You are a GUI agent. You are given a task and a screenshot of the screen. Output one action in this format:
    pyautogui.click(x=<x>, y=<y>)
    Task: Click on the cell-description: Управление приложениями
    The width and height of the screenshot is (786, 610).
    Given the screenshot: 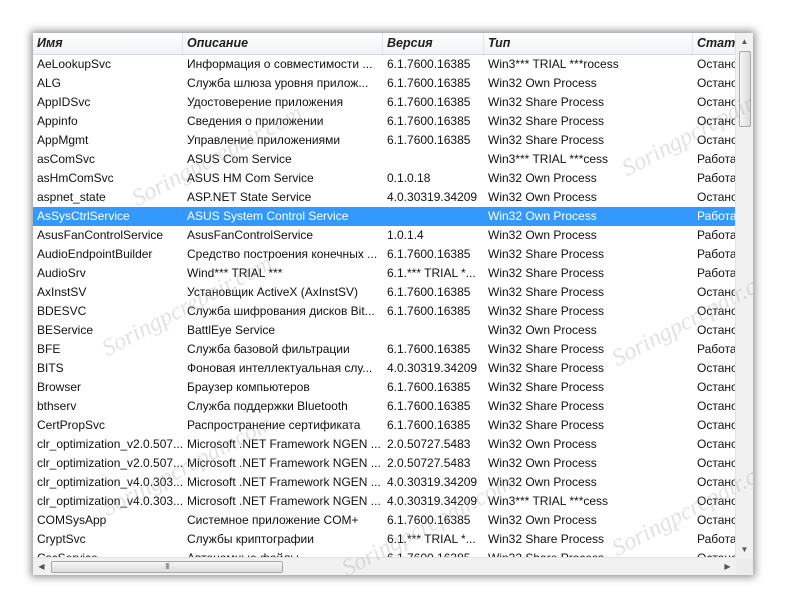 What is the action you would take?
    pyautogui.click(x=264, y=140)
    